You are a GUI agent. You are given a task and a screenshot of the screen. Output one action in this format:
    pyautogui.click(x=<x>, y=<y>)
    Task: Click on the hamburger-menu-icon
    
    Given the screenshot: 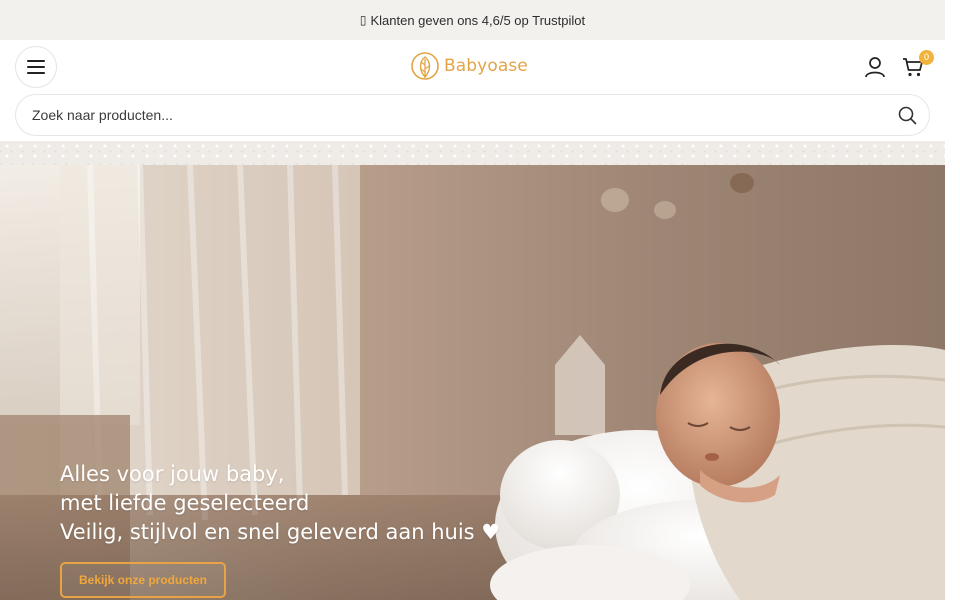 What is the action you would take?
    pyautogui.click(x=36, y=67)
    